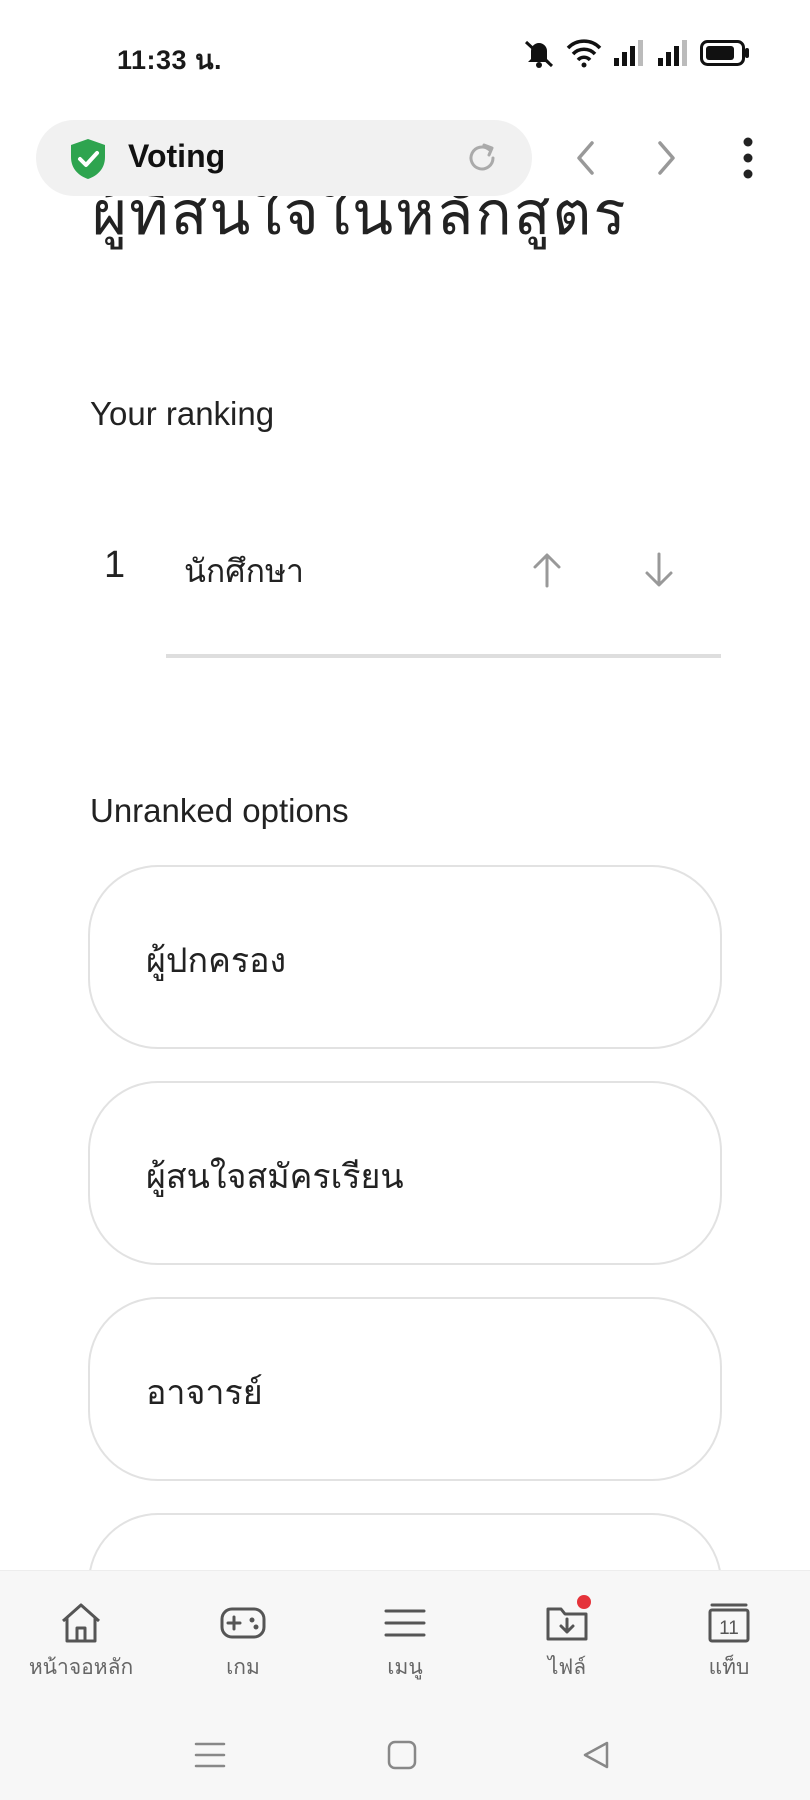 The width and height of the screenshot is (810, 1800). Describe the element at coordinates (405, 1623) in the screenshot. I see `menu-icon` at that location.